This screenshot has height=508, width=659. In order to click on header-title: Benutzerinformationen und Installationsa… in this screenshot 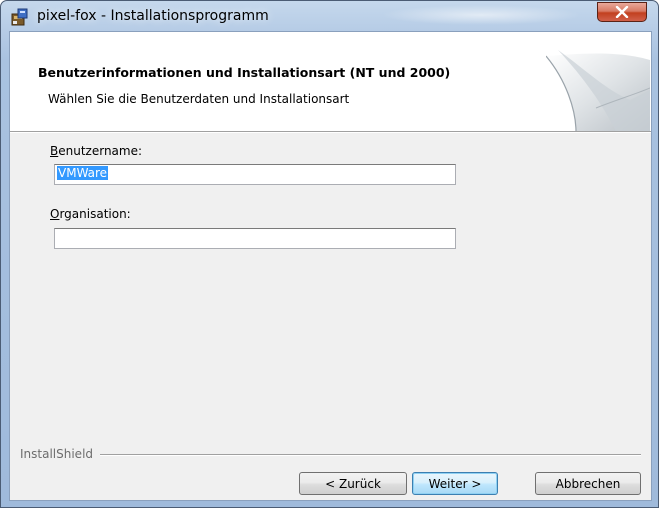, I will do `click(244, 72)`.